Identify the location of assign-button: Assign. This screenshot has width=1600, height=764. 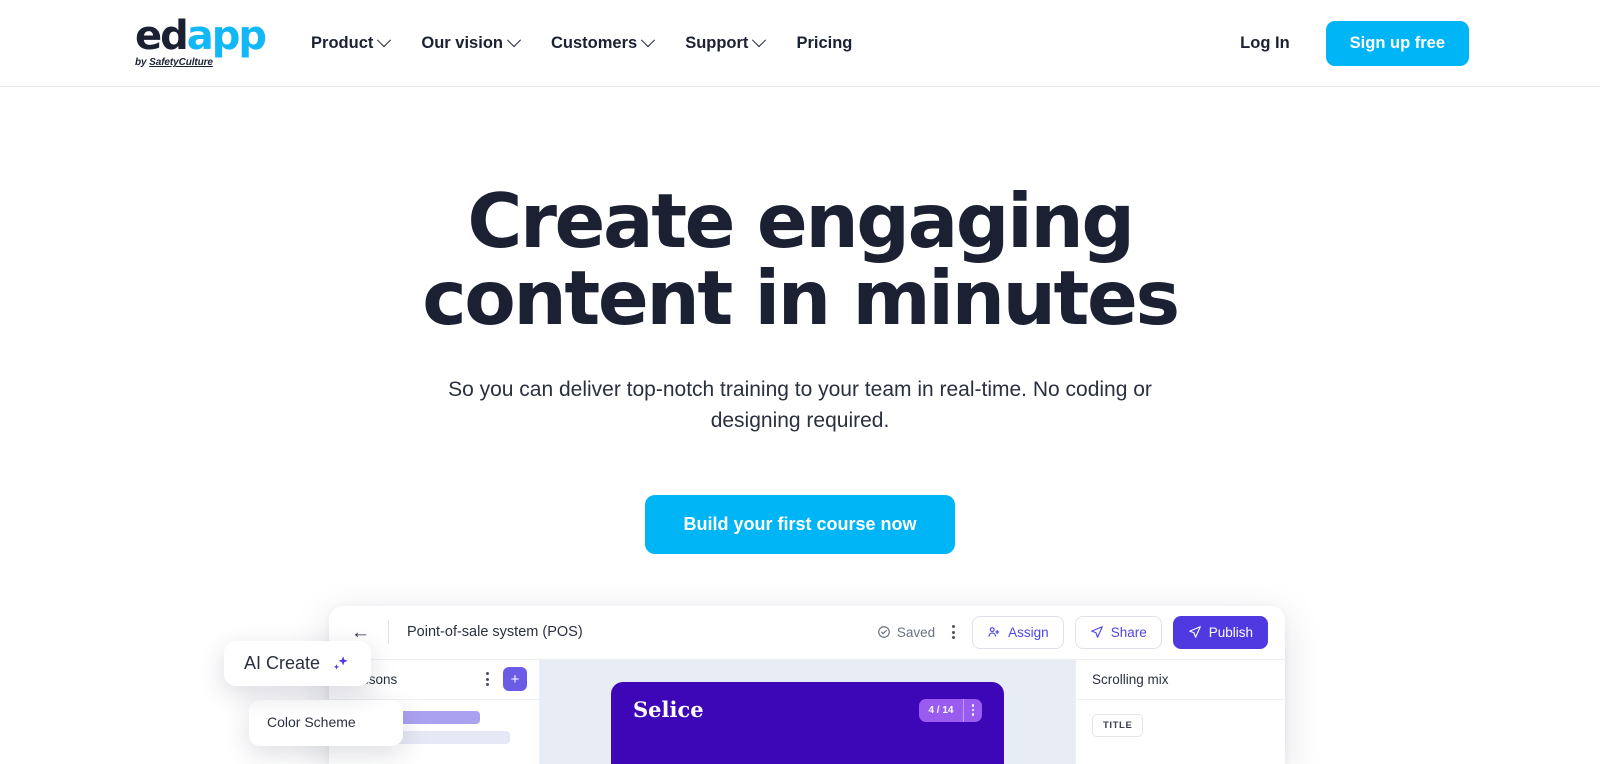
(1018, 632).